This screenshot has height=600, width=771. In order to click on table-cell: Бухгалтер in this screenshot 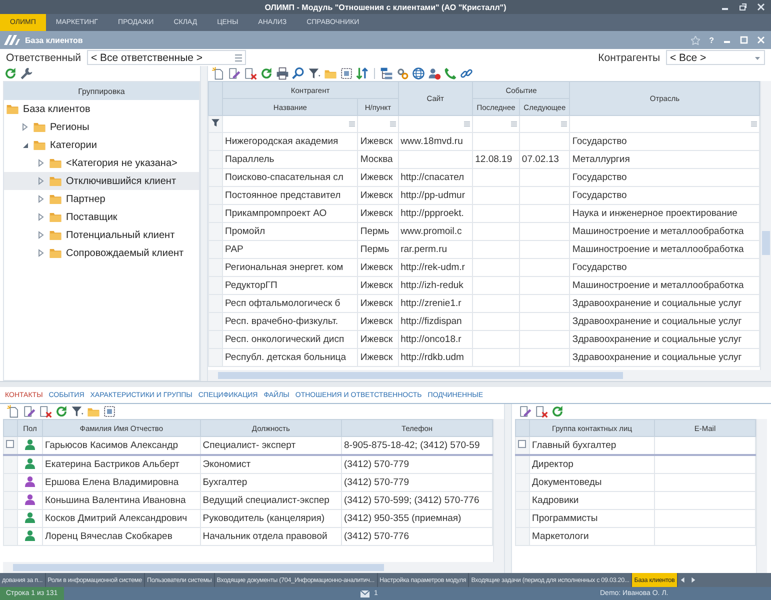, I will do `click(271, 483)`.